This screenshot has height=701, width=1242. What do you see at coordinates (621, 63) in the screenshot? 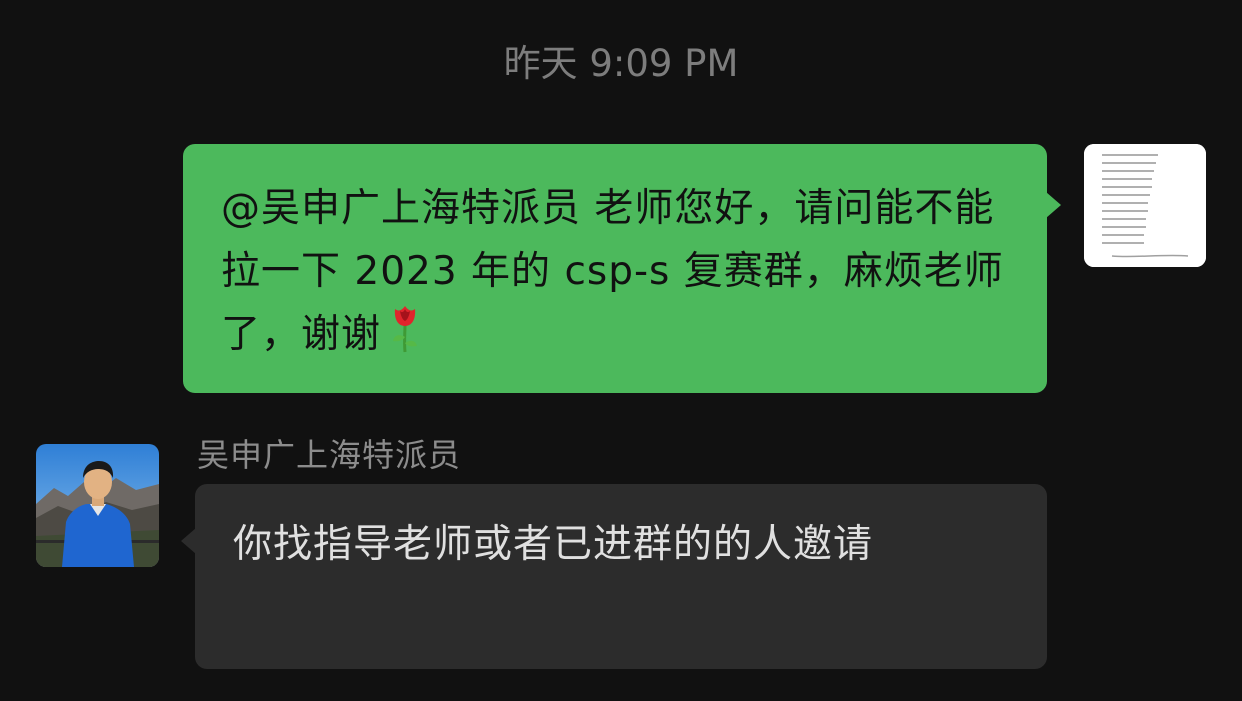
I see `chat-timestamp: 昨天 9:09 PM` at bounding box center [621, 63].